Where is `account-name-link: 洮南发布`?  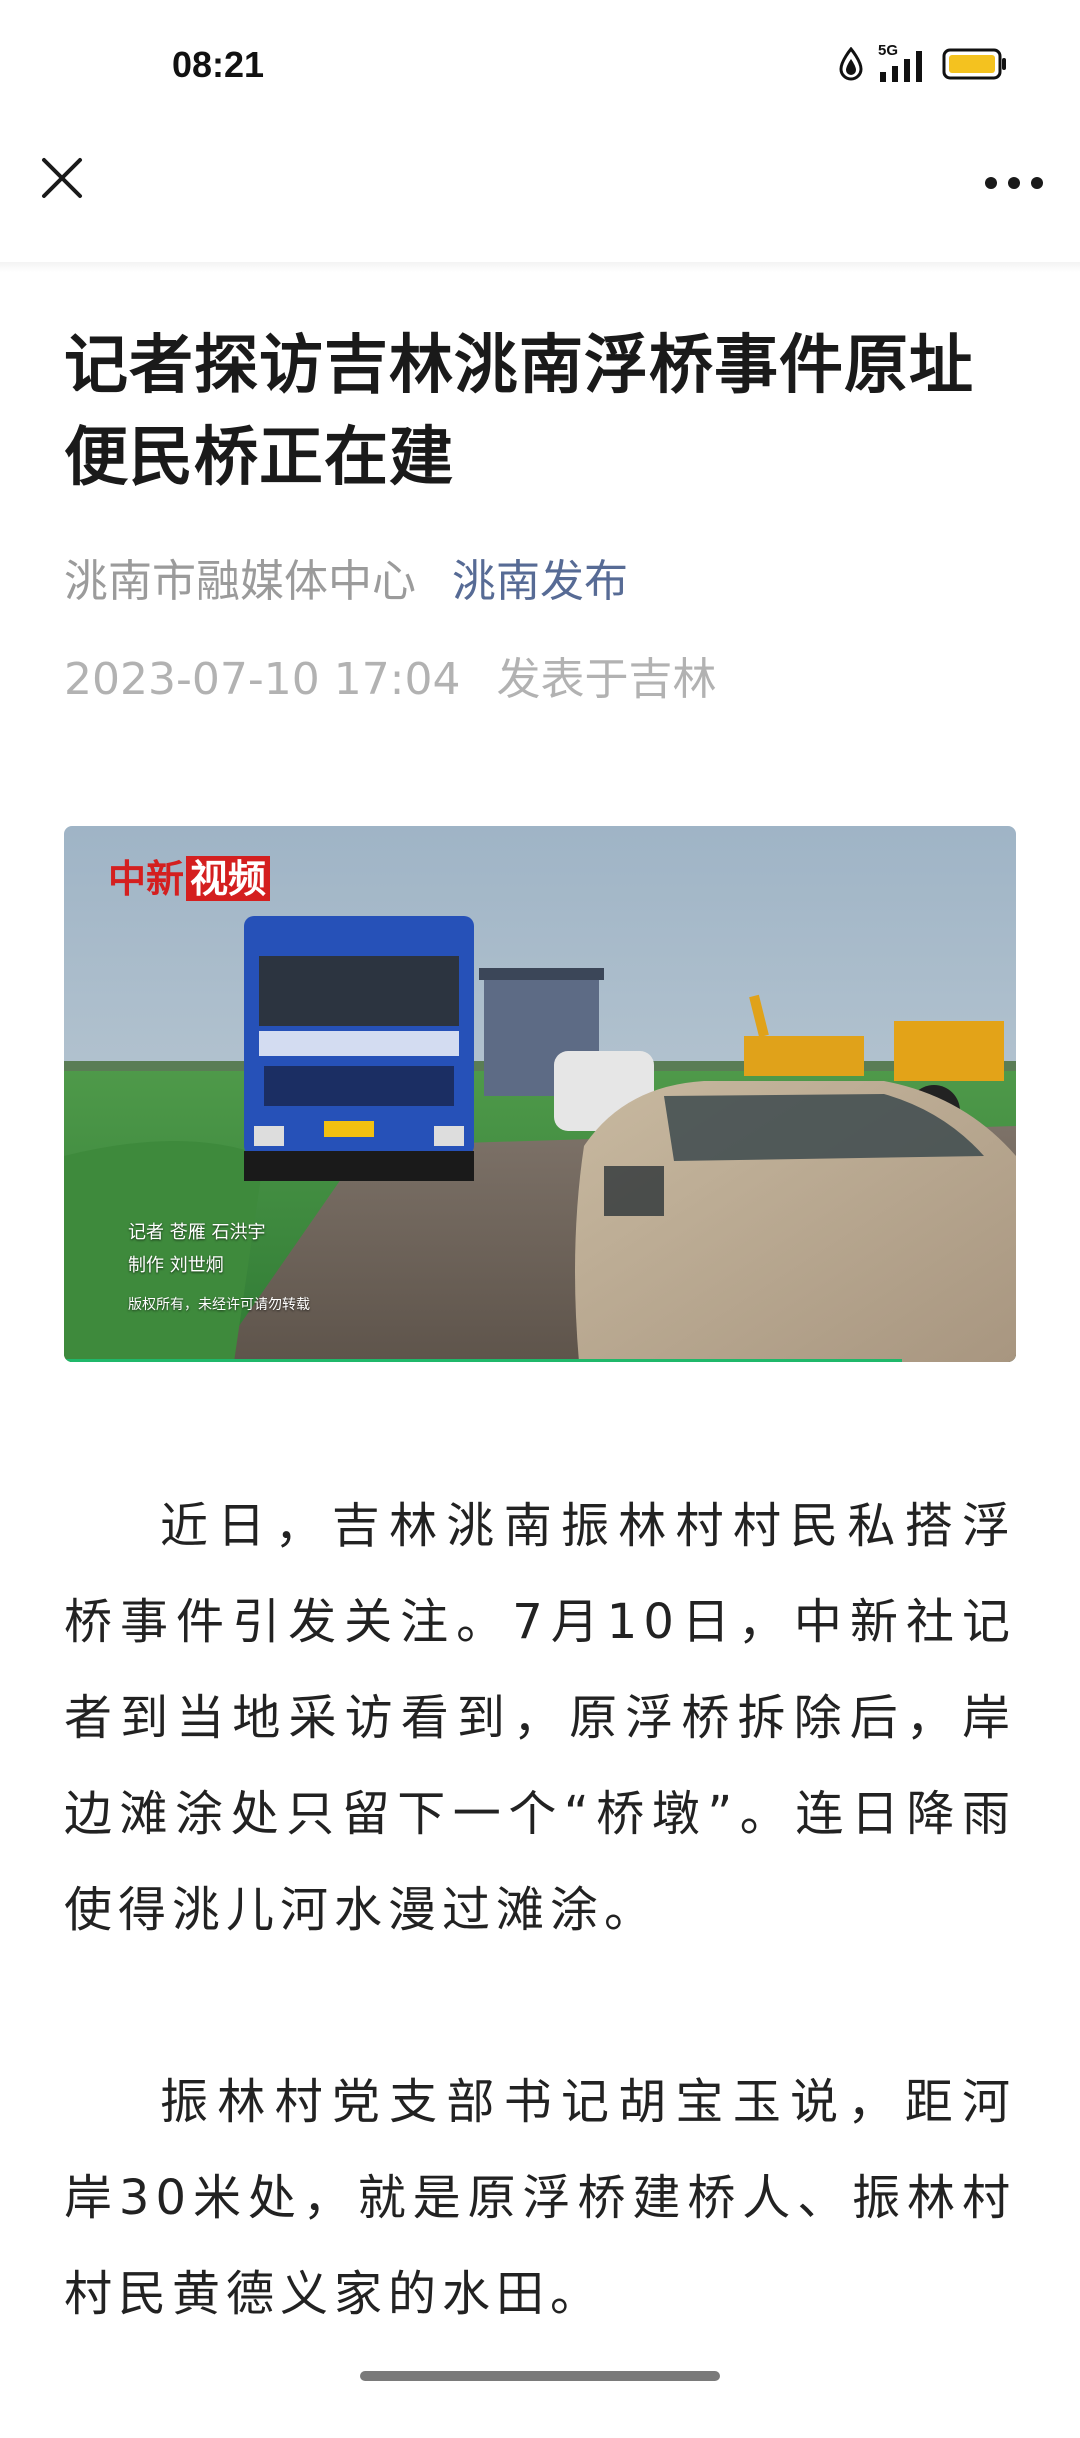
account-name-link: 洮南发布 is located at coordinates (540, 582).